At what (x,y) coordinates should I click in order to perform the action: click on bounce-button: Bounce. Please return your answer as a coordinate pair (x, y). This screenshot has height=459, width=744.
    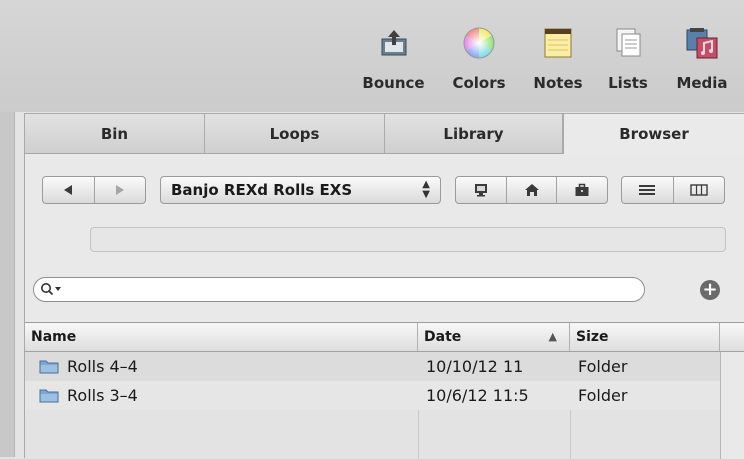
    Looking at the image, I should click on (393, 57).